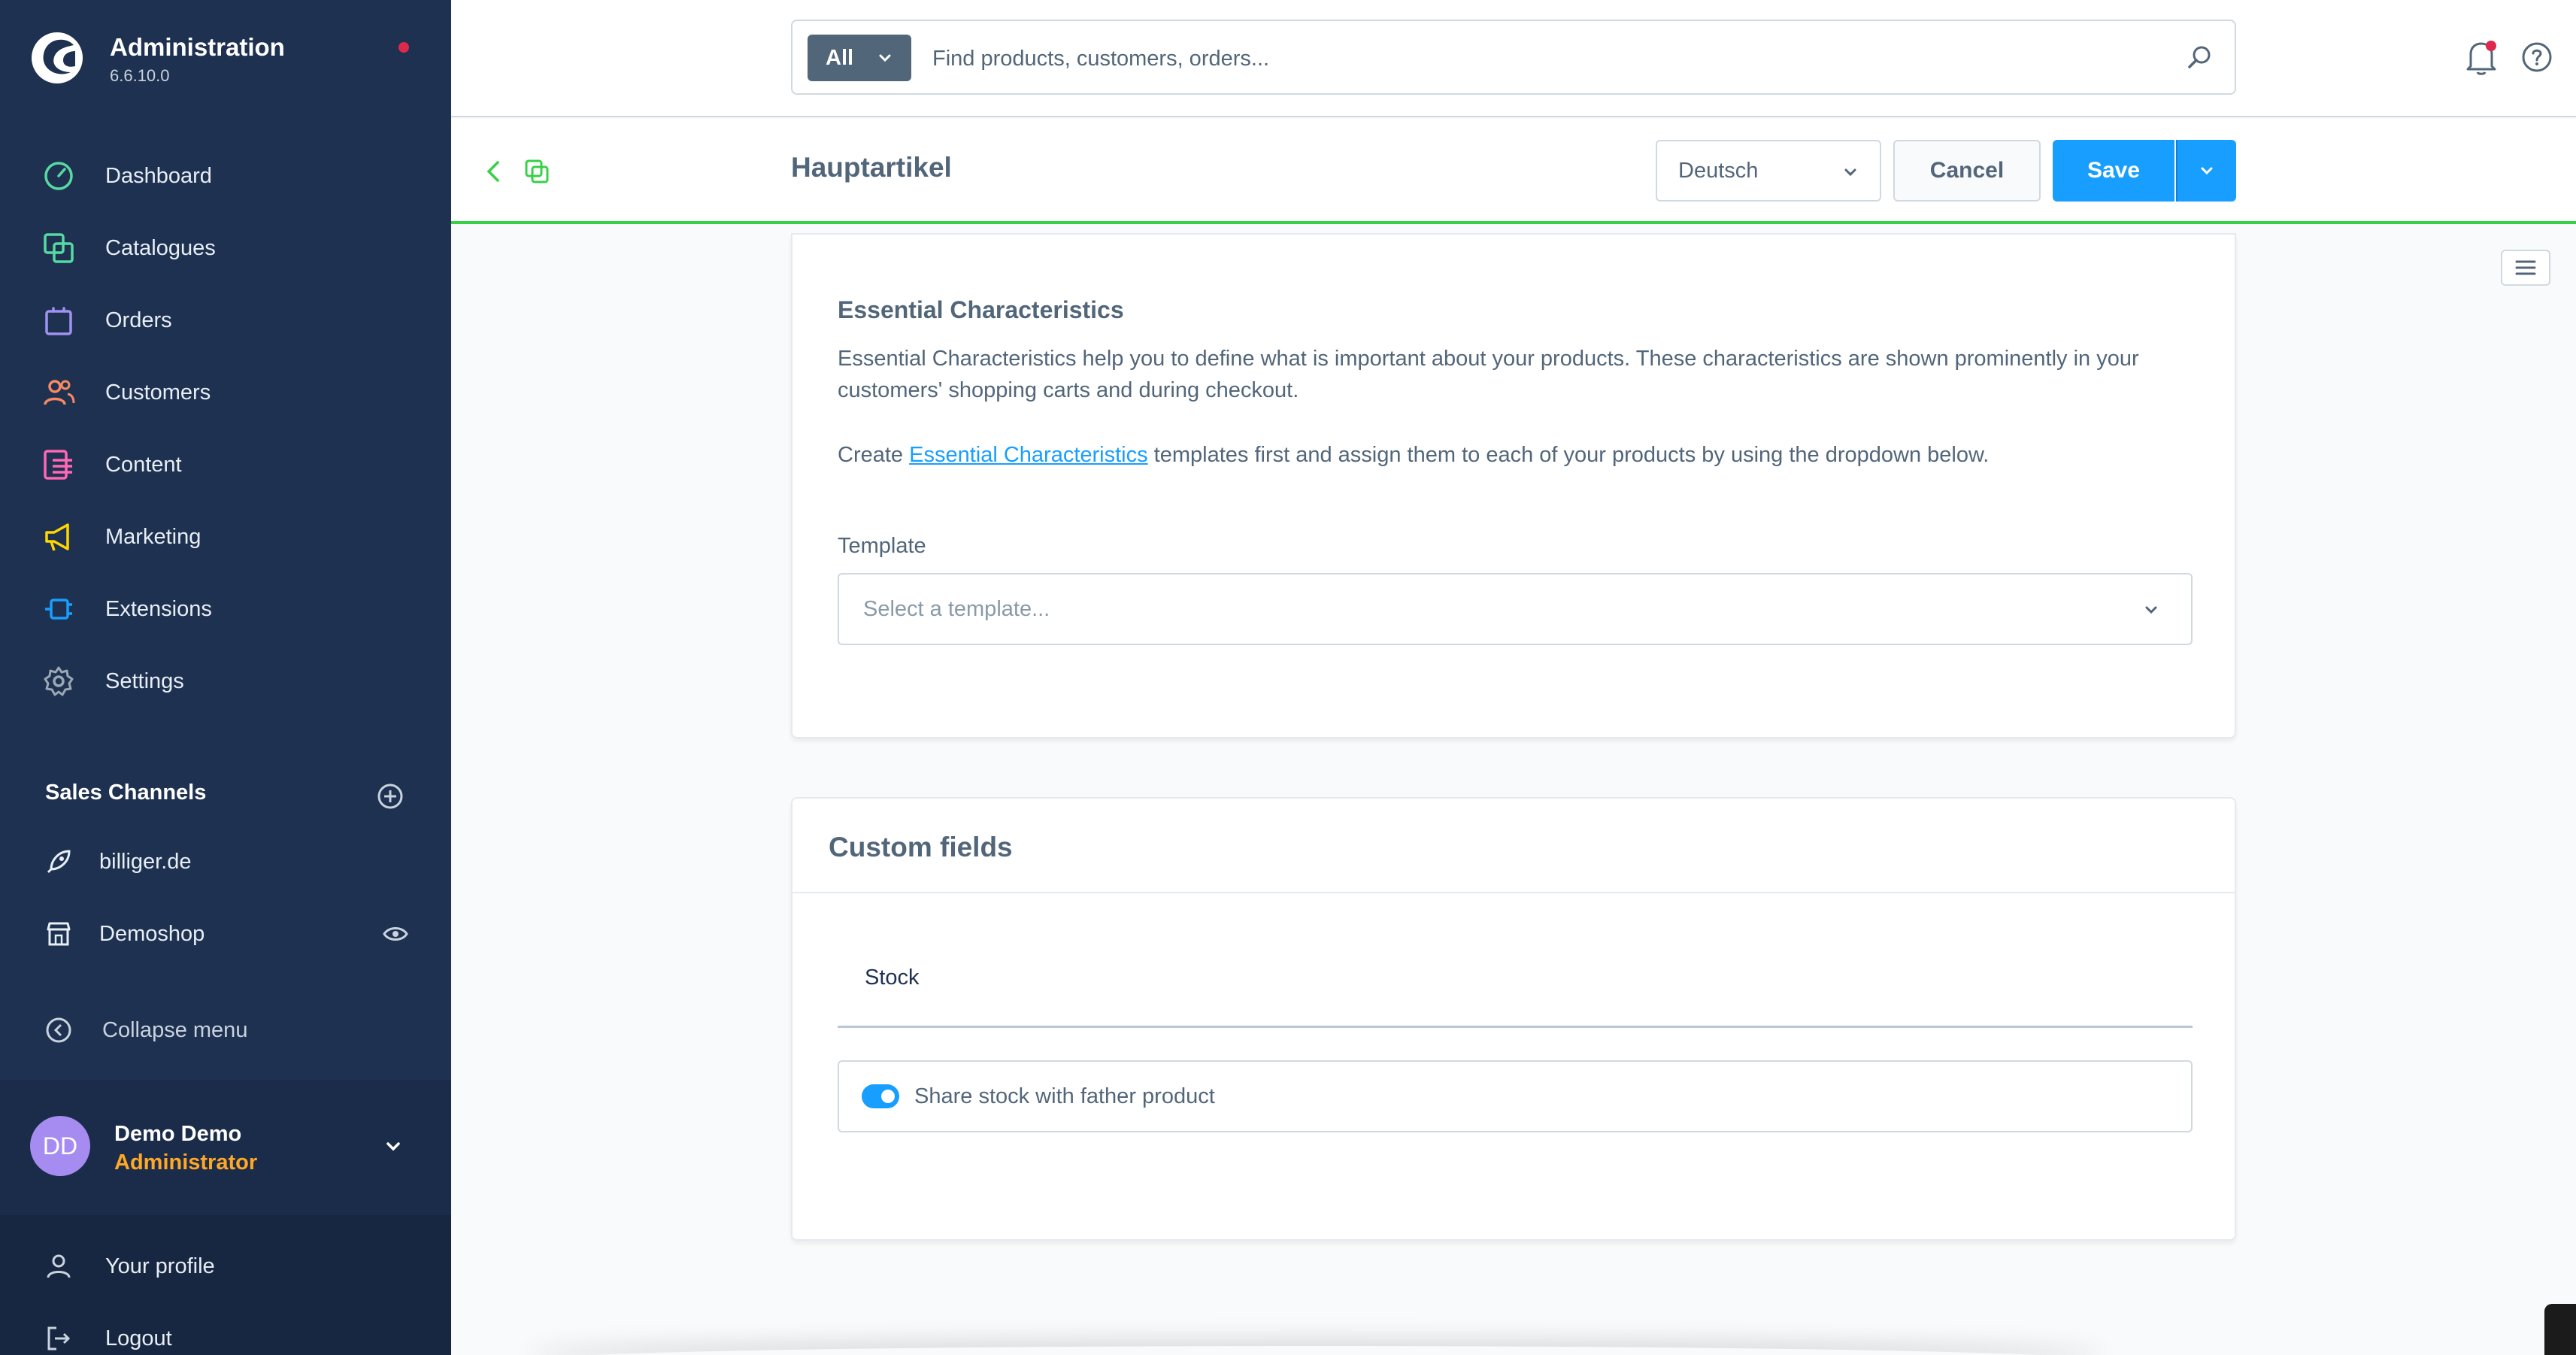 This screenshot has width=2576, height=1355. What do you see at coordinates (1515, 1027) in the screenshot?
I see `tab-underline` at bounding box center [1515, 1027].